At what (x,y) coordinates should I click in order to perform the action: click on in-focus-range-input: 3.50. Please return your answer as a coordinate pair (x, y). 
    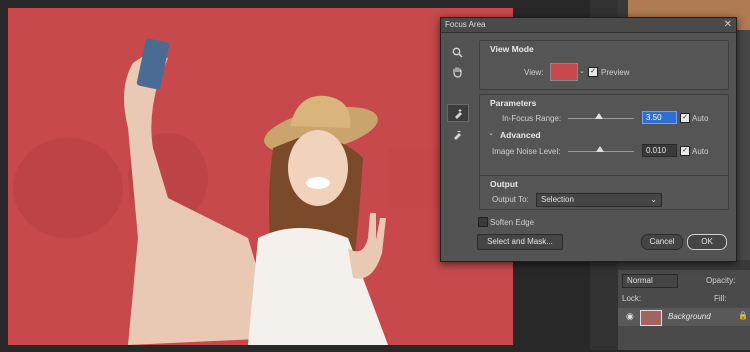
    Looking at the image, I should click on (659, 117).